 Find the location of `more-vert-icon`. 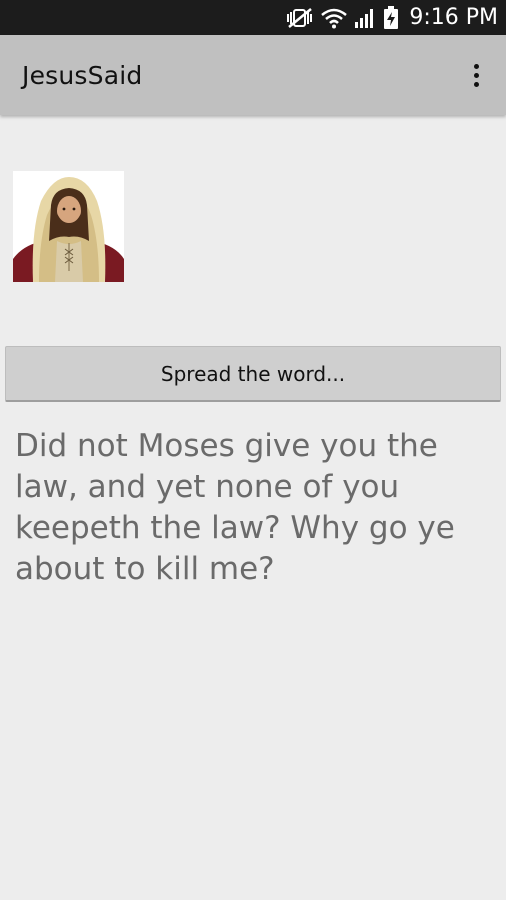

more-vert-icon is located at coordinates (476, 75).